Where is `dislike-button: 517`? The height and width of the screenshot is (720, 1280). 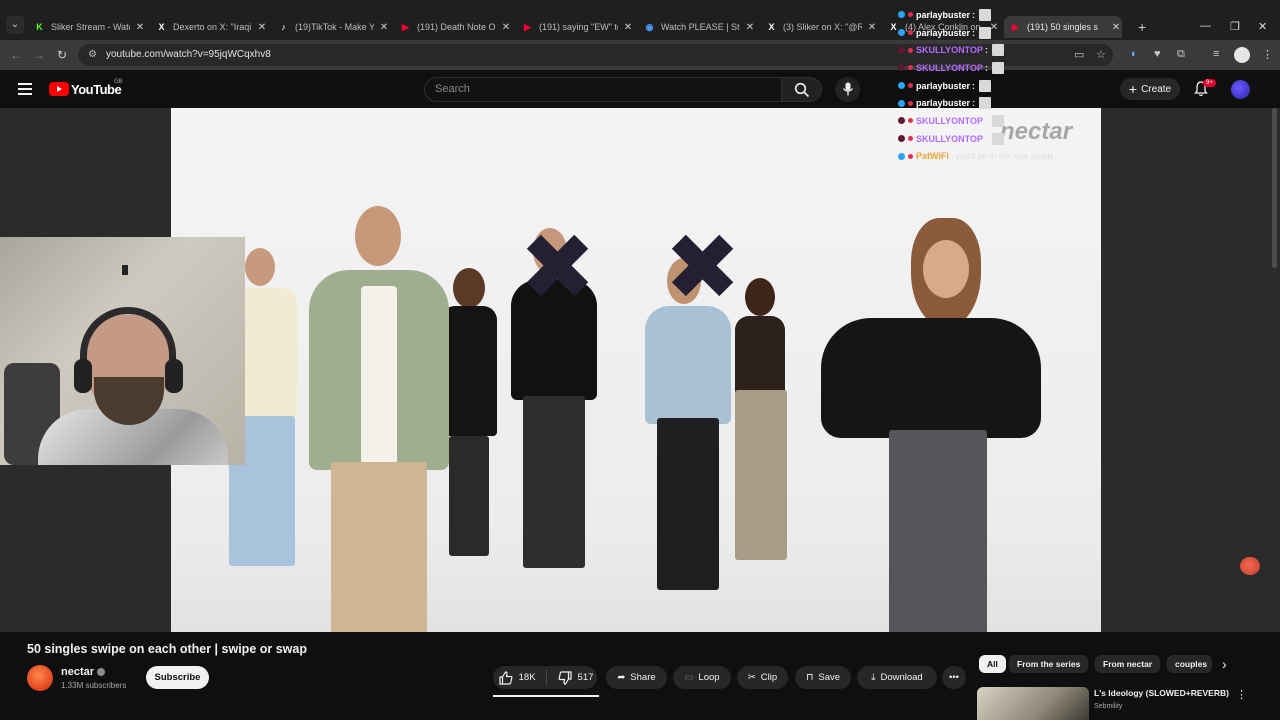
dislike-button: 517 is located at coordinates (575, 677).